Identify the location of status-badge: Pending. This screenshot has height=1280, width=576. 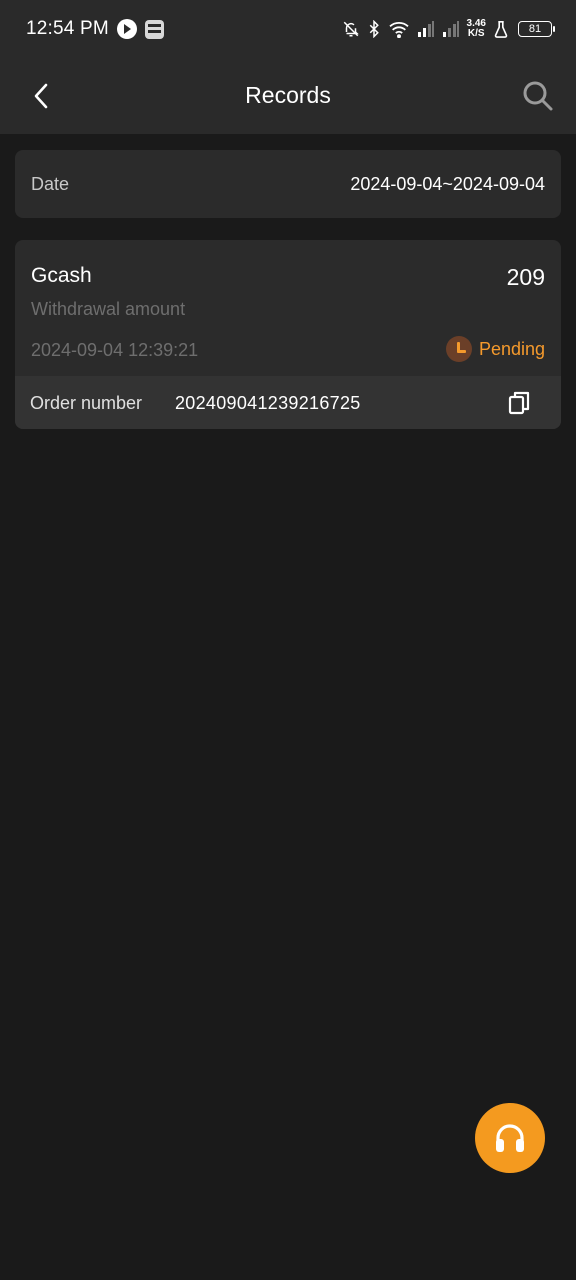
(495, 349).